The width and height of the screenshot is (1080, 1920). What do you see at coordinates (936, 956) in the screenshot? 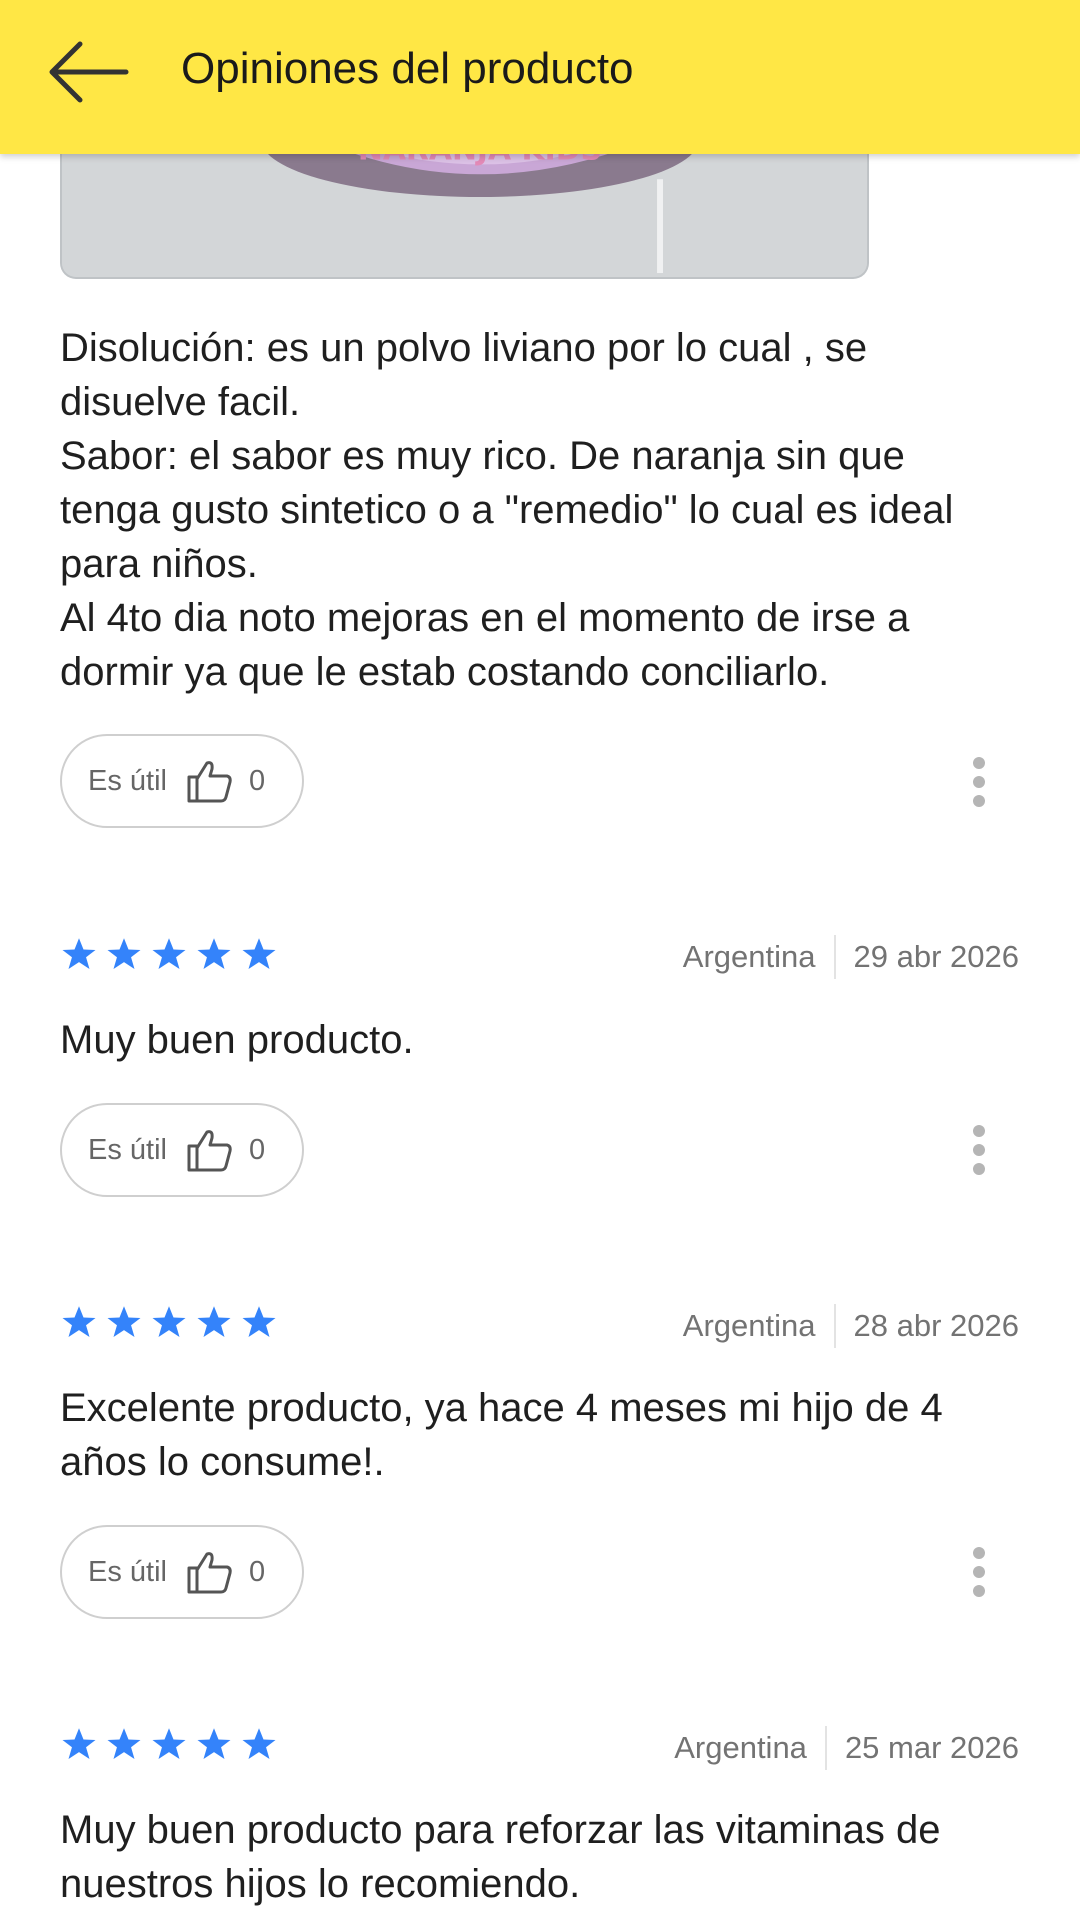
I see `review-date: 29 abr 2026` at bounding box center [936, 956].